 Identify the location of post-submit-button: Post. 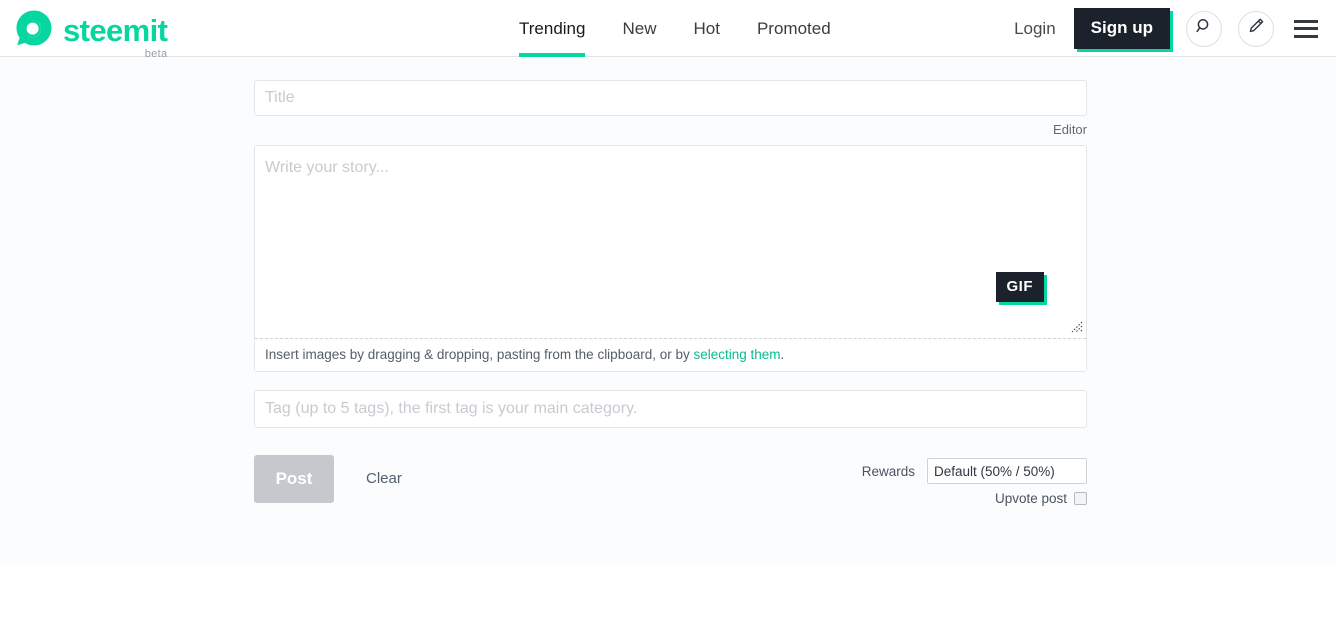
(294, 479).